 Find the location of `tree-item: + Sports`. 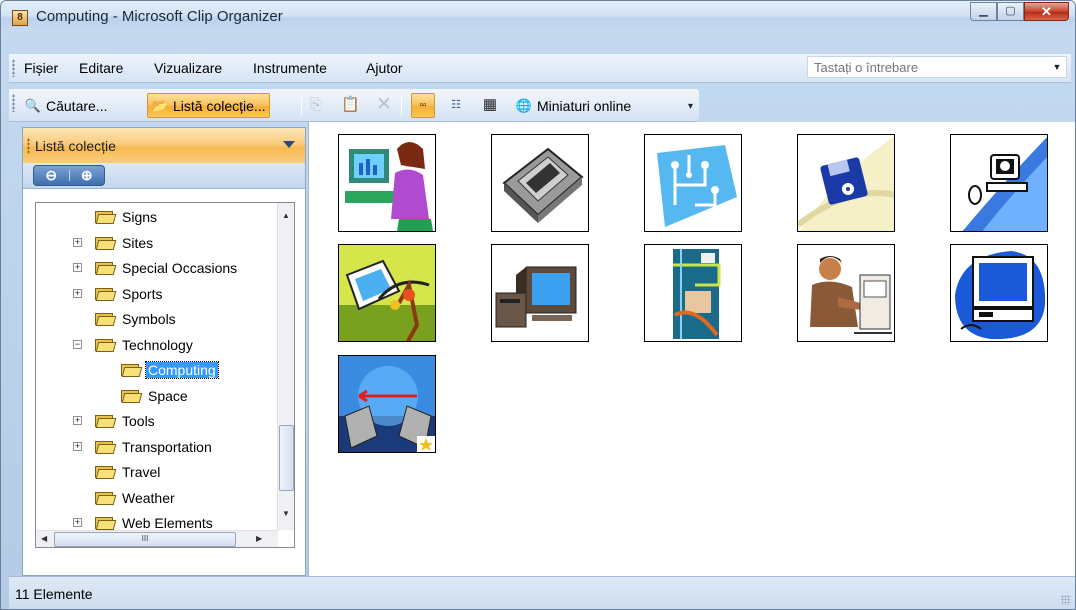

tree-item: + Sports is located at coordinates (118, 294).